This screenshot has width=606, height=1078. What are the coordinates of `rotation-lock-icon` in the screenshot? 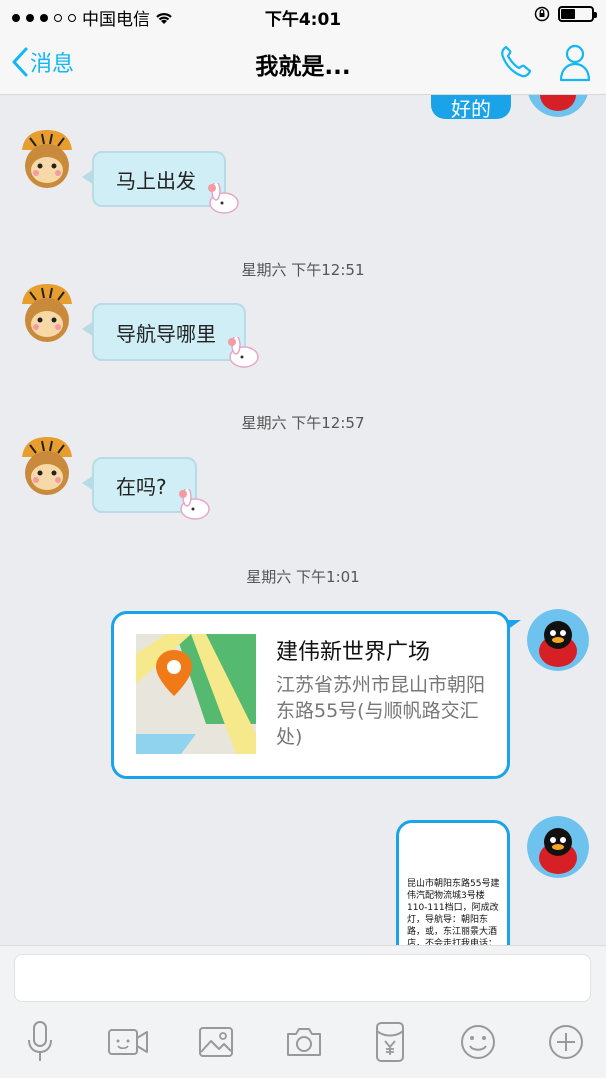 It's located at (542, 14).